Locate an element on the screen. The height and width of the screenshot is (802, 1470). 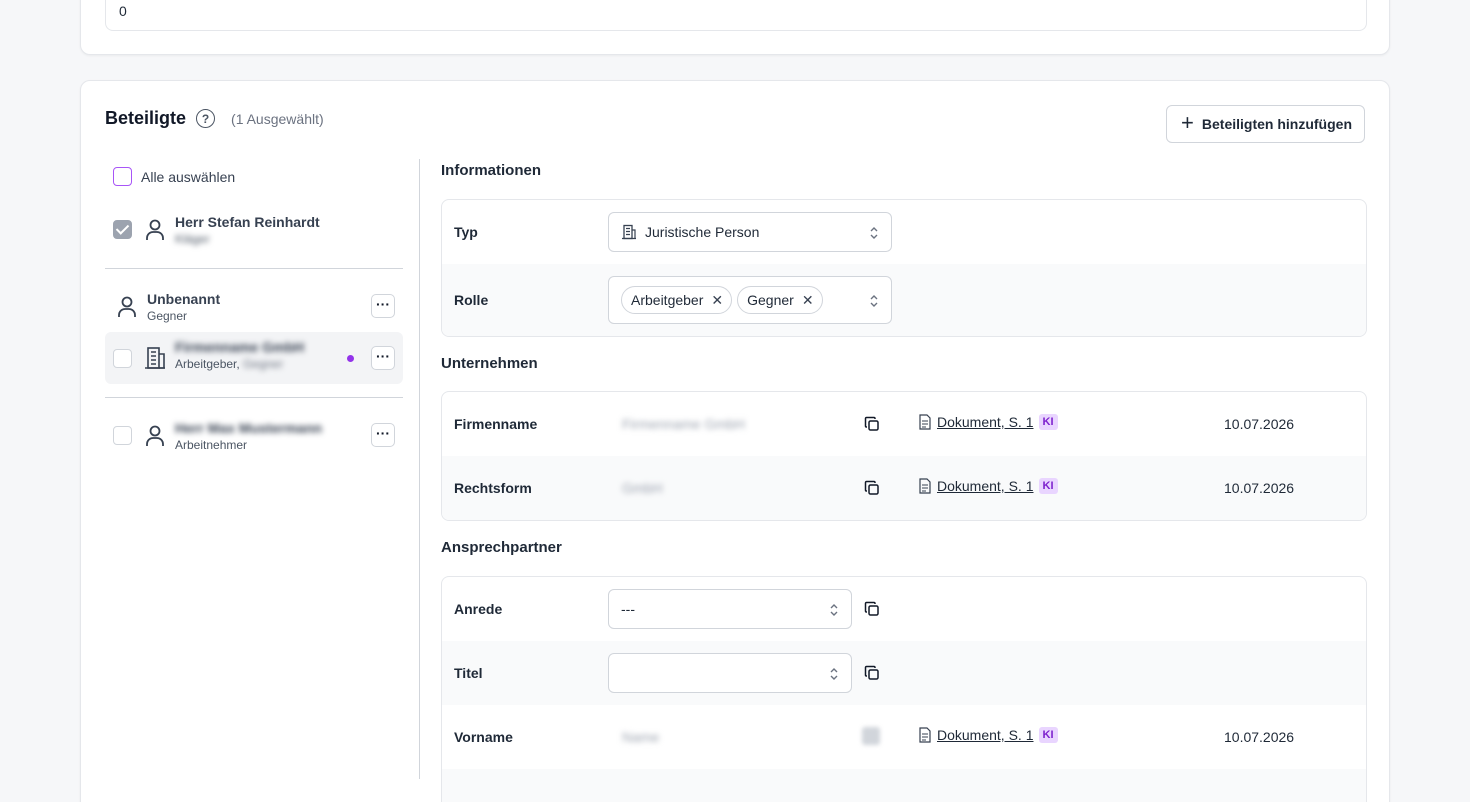
participant-name: Herr Stefan Reinhardt is located at coordinates (247, 222).